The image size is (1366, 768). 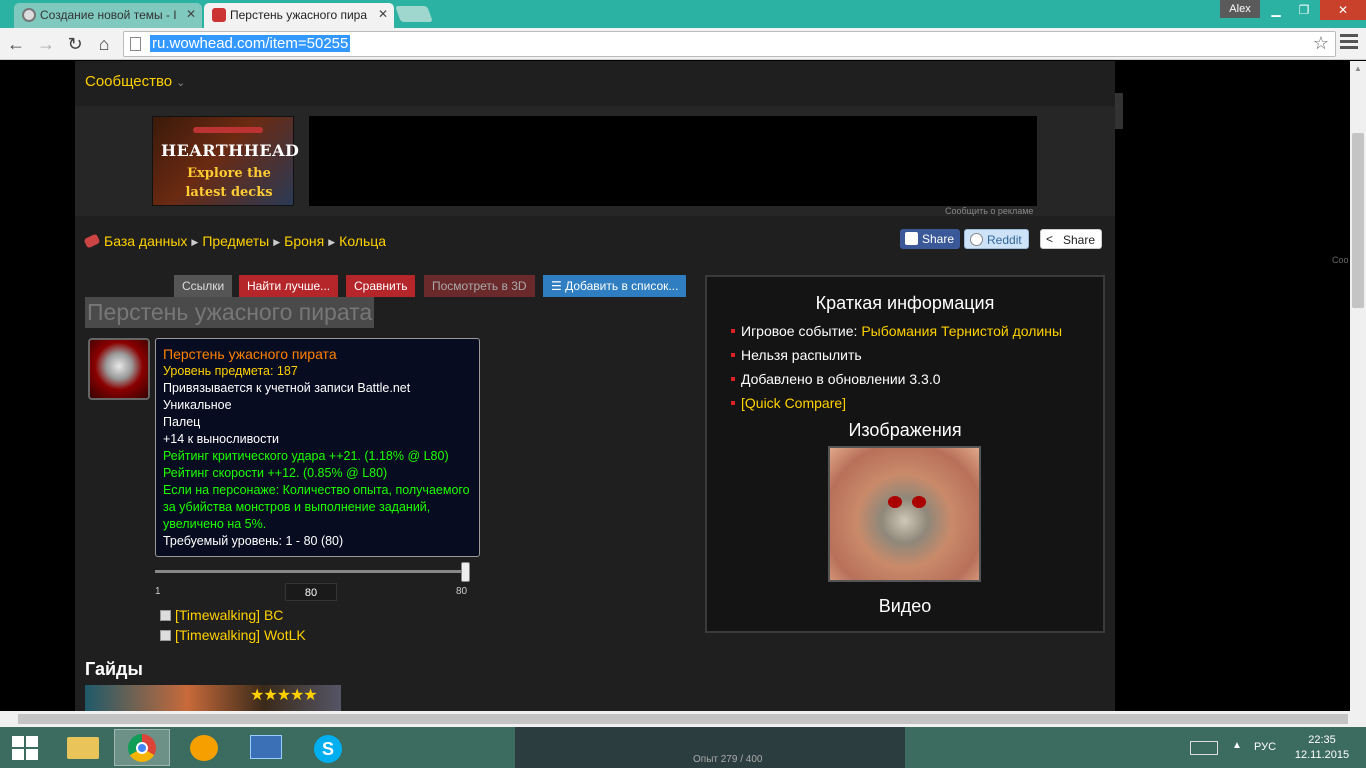 What do you see at coordinates (221, 439) in the screenshot?
I see `tooltip-stamina: +14 к выносливости` at bounding box center [221, 439].